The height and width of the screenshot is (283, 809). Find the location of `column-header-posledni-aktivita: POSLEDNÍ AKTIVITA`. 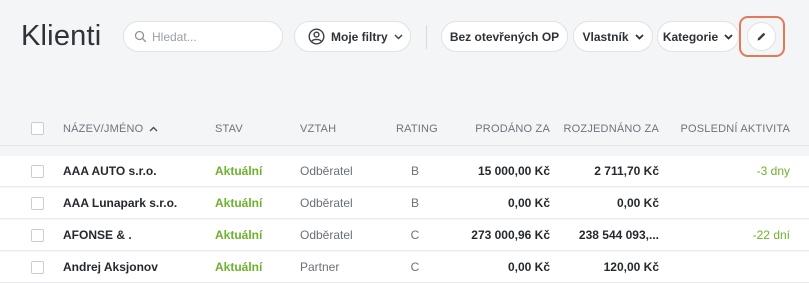

column-header-posledni-aktivita: POSLEDNÍ AKTIVITA is located at coordinates (735, 129).